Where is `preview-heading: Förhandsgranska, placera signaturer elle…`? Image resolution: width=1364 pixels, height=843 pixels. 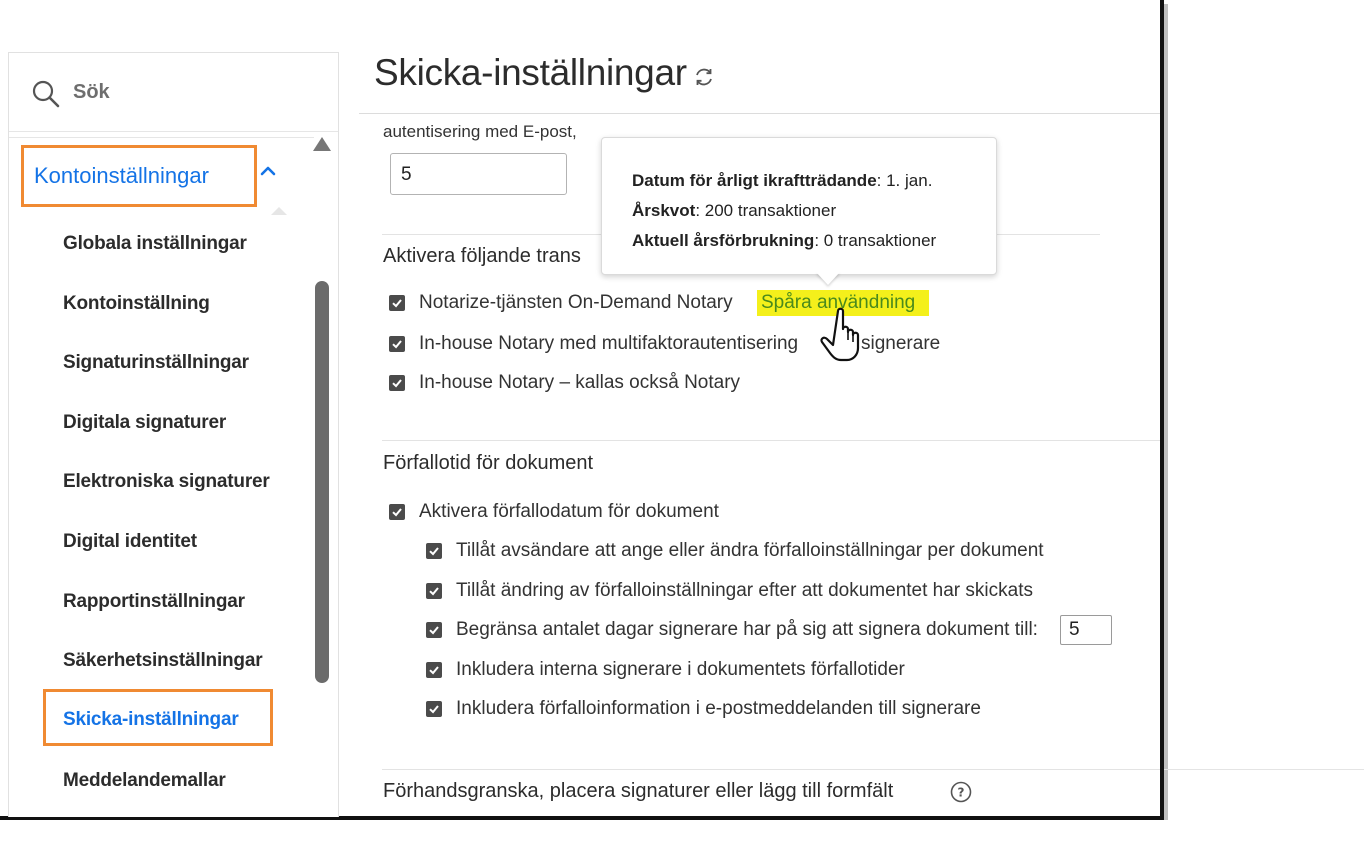 preview-heading: Förhandsgranska, placera signaturer elle… is located at coordinates (638, 791).